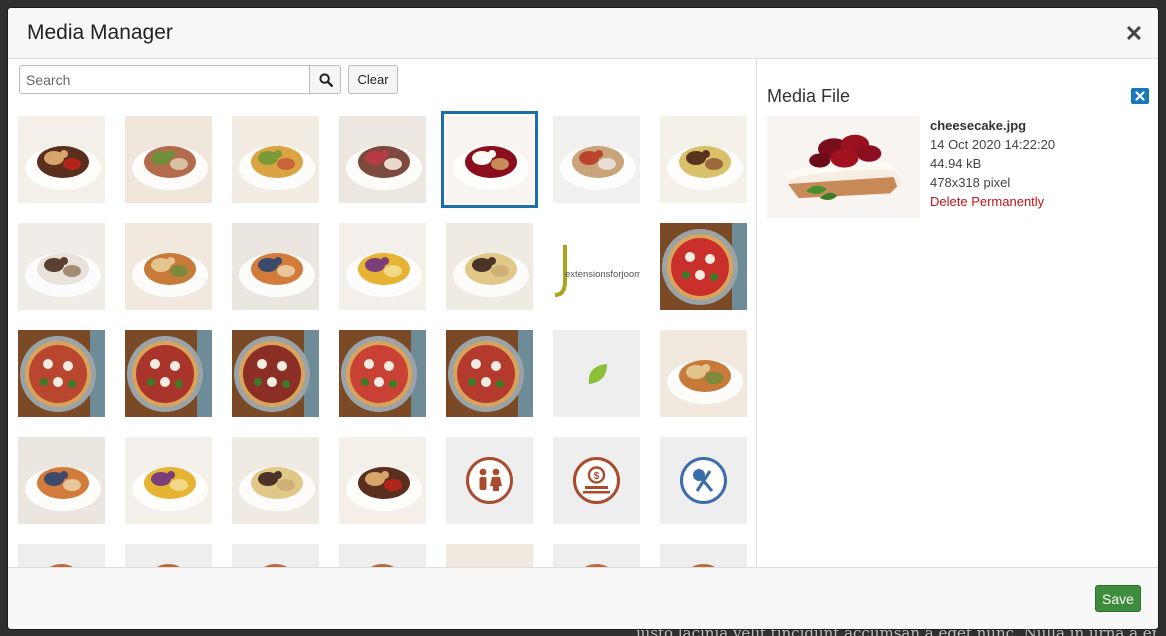 The height and width of the screenshot is (636, 1166). What do you see at coordinates (168, 266) in the screenshot?
I see `thumb-wraps` at bounding box center [168, 266].